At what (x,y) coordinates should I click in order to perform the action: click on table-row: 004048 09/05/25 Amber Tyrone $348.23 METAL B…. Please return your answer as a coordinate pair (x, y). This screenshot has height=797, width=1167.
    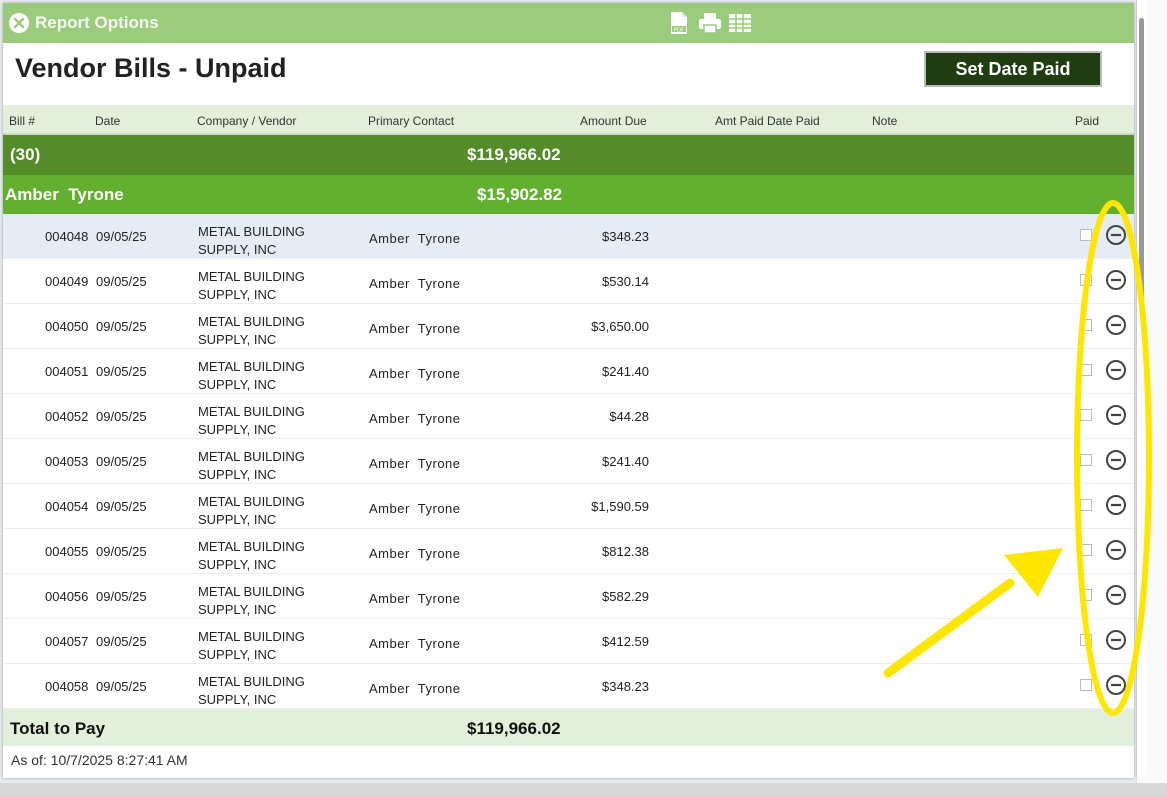
    Looking at the image, I should click on (568, 236).